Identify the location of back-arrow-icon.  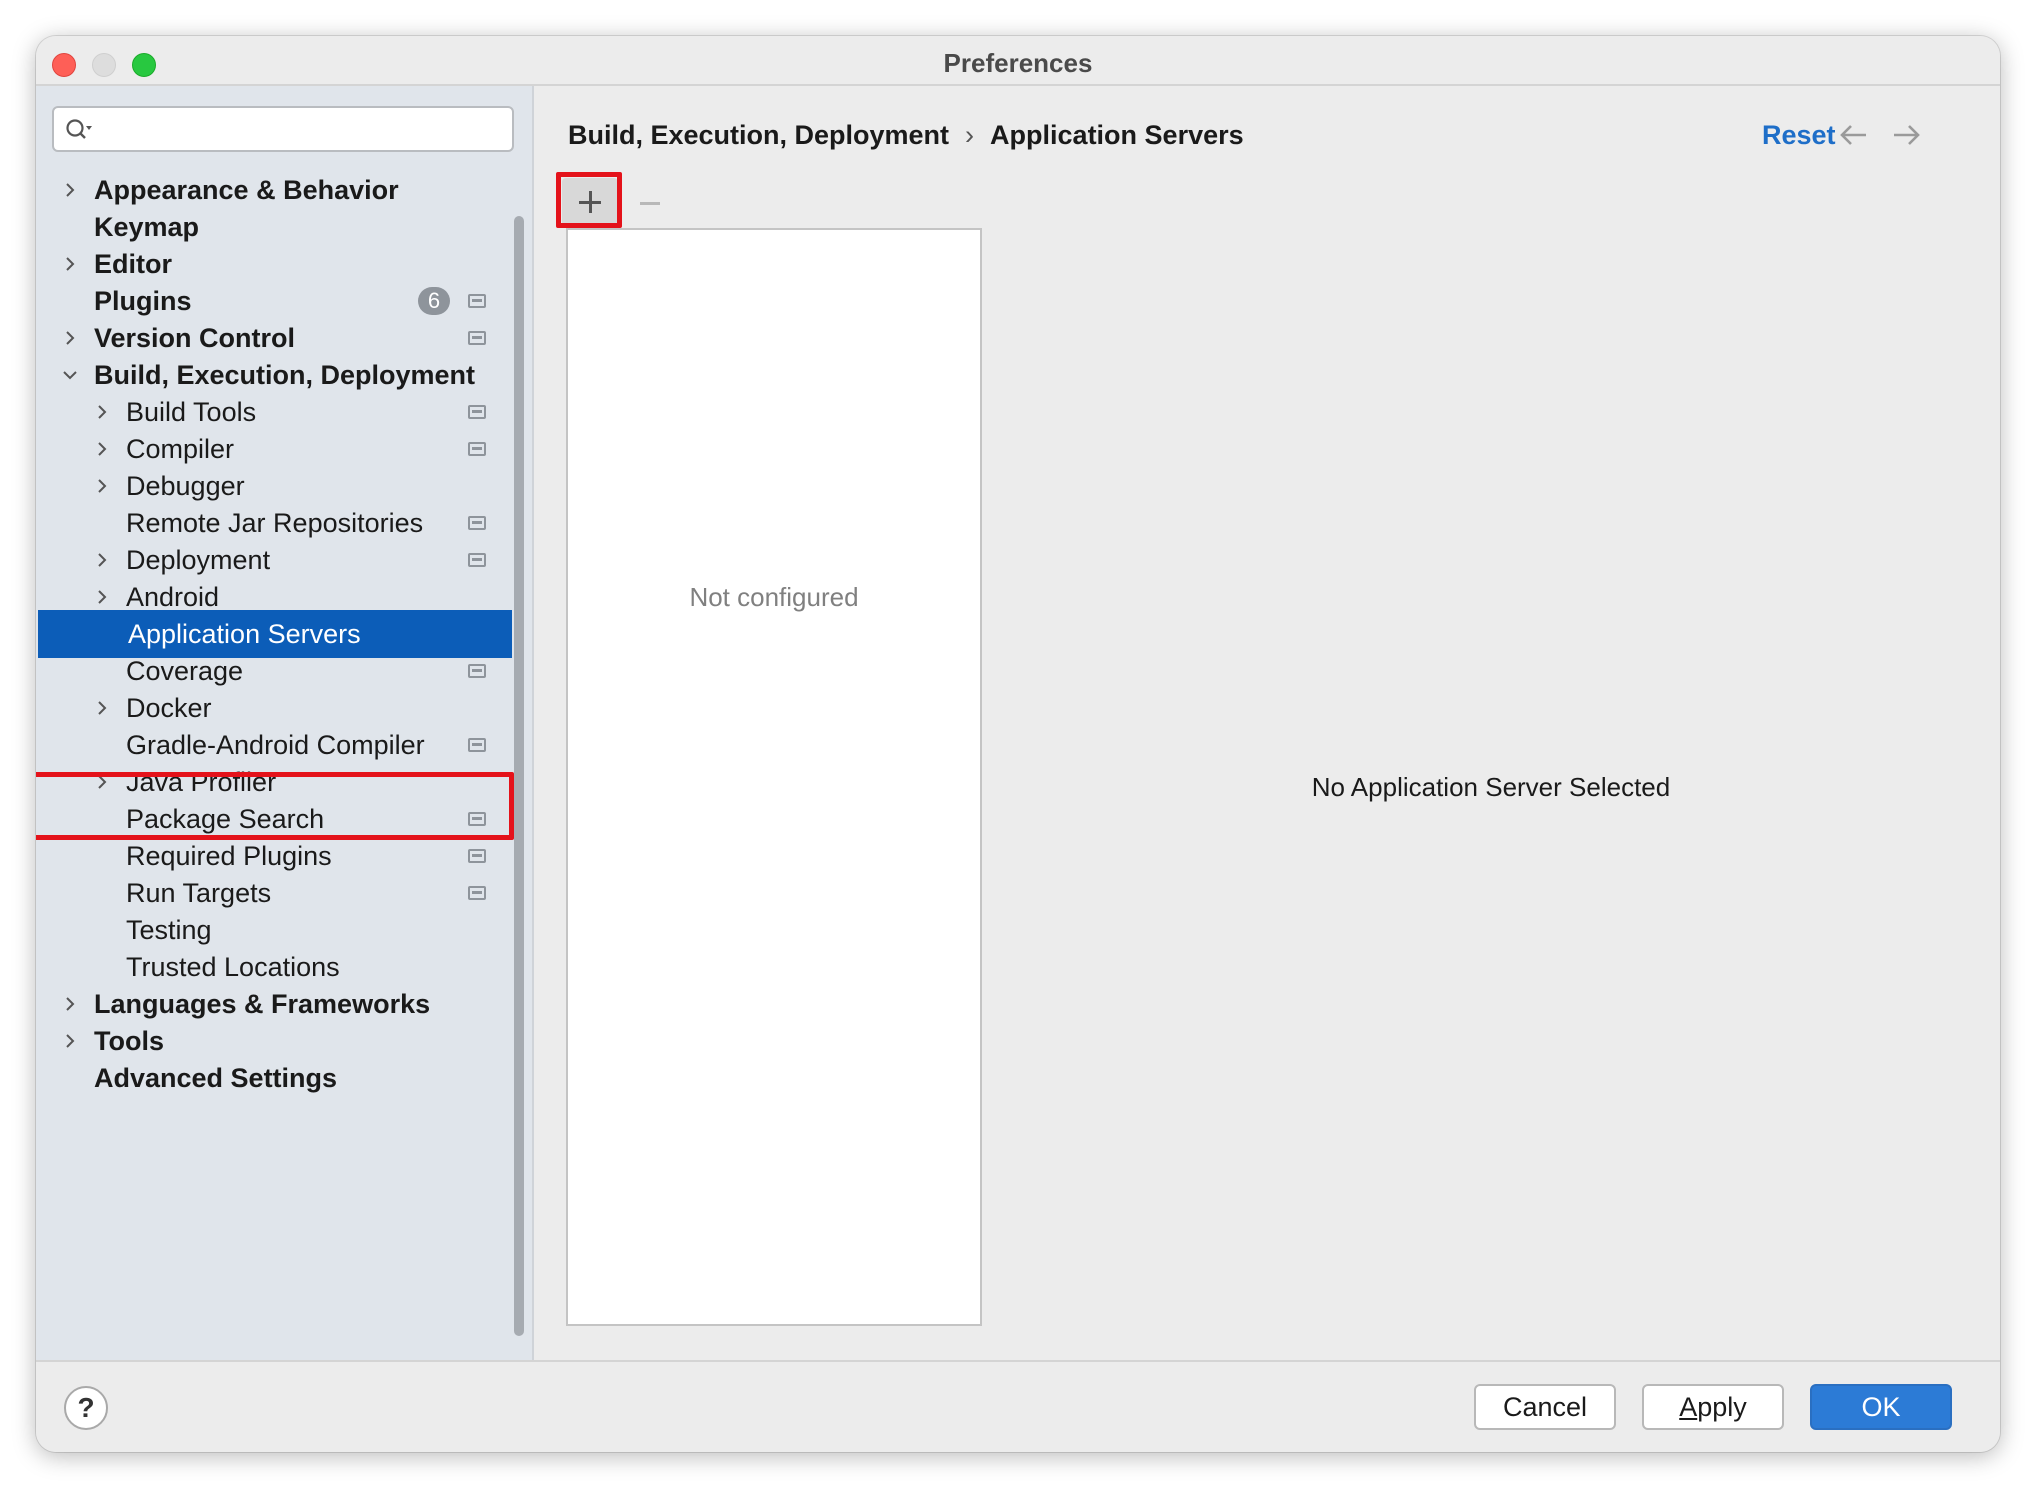
(1854, 135).